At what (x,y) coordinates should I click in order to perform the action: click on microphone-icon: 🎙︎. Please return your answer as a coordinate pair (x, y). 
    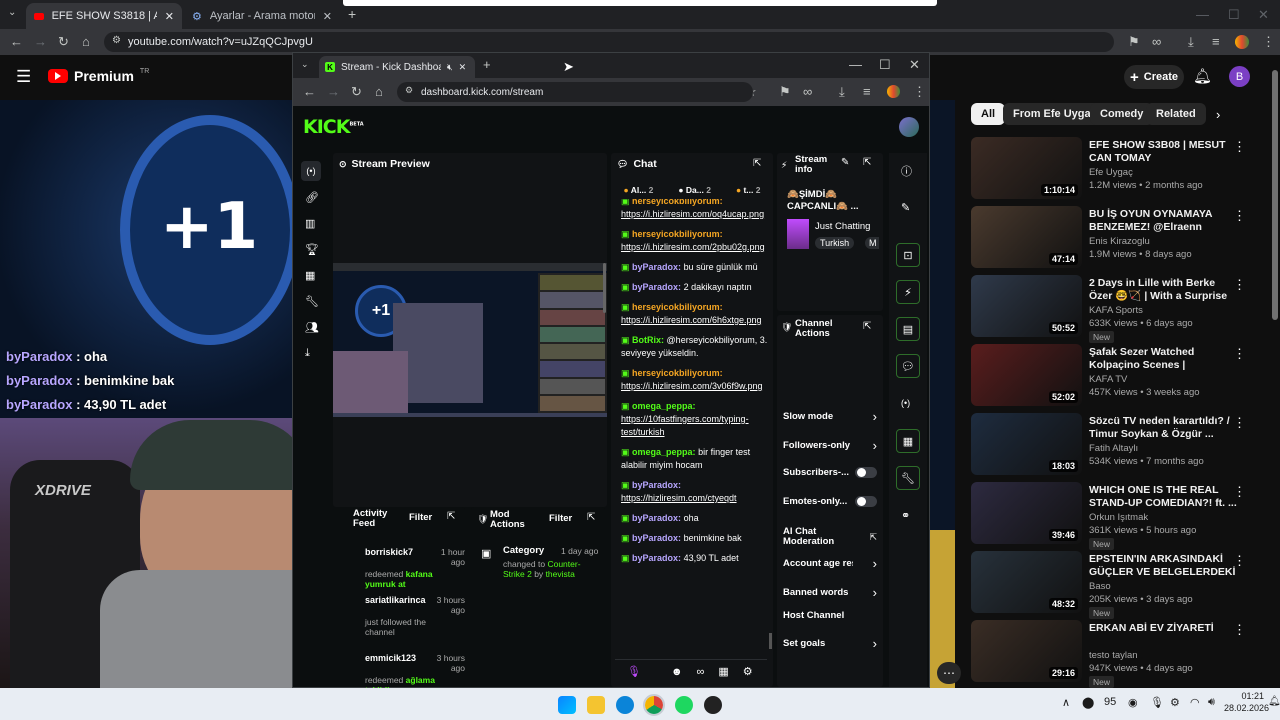
    Looking at the image, I should click on (634, 671).